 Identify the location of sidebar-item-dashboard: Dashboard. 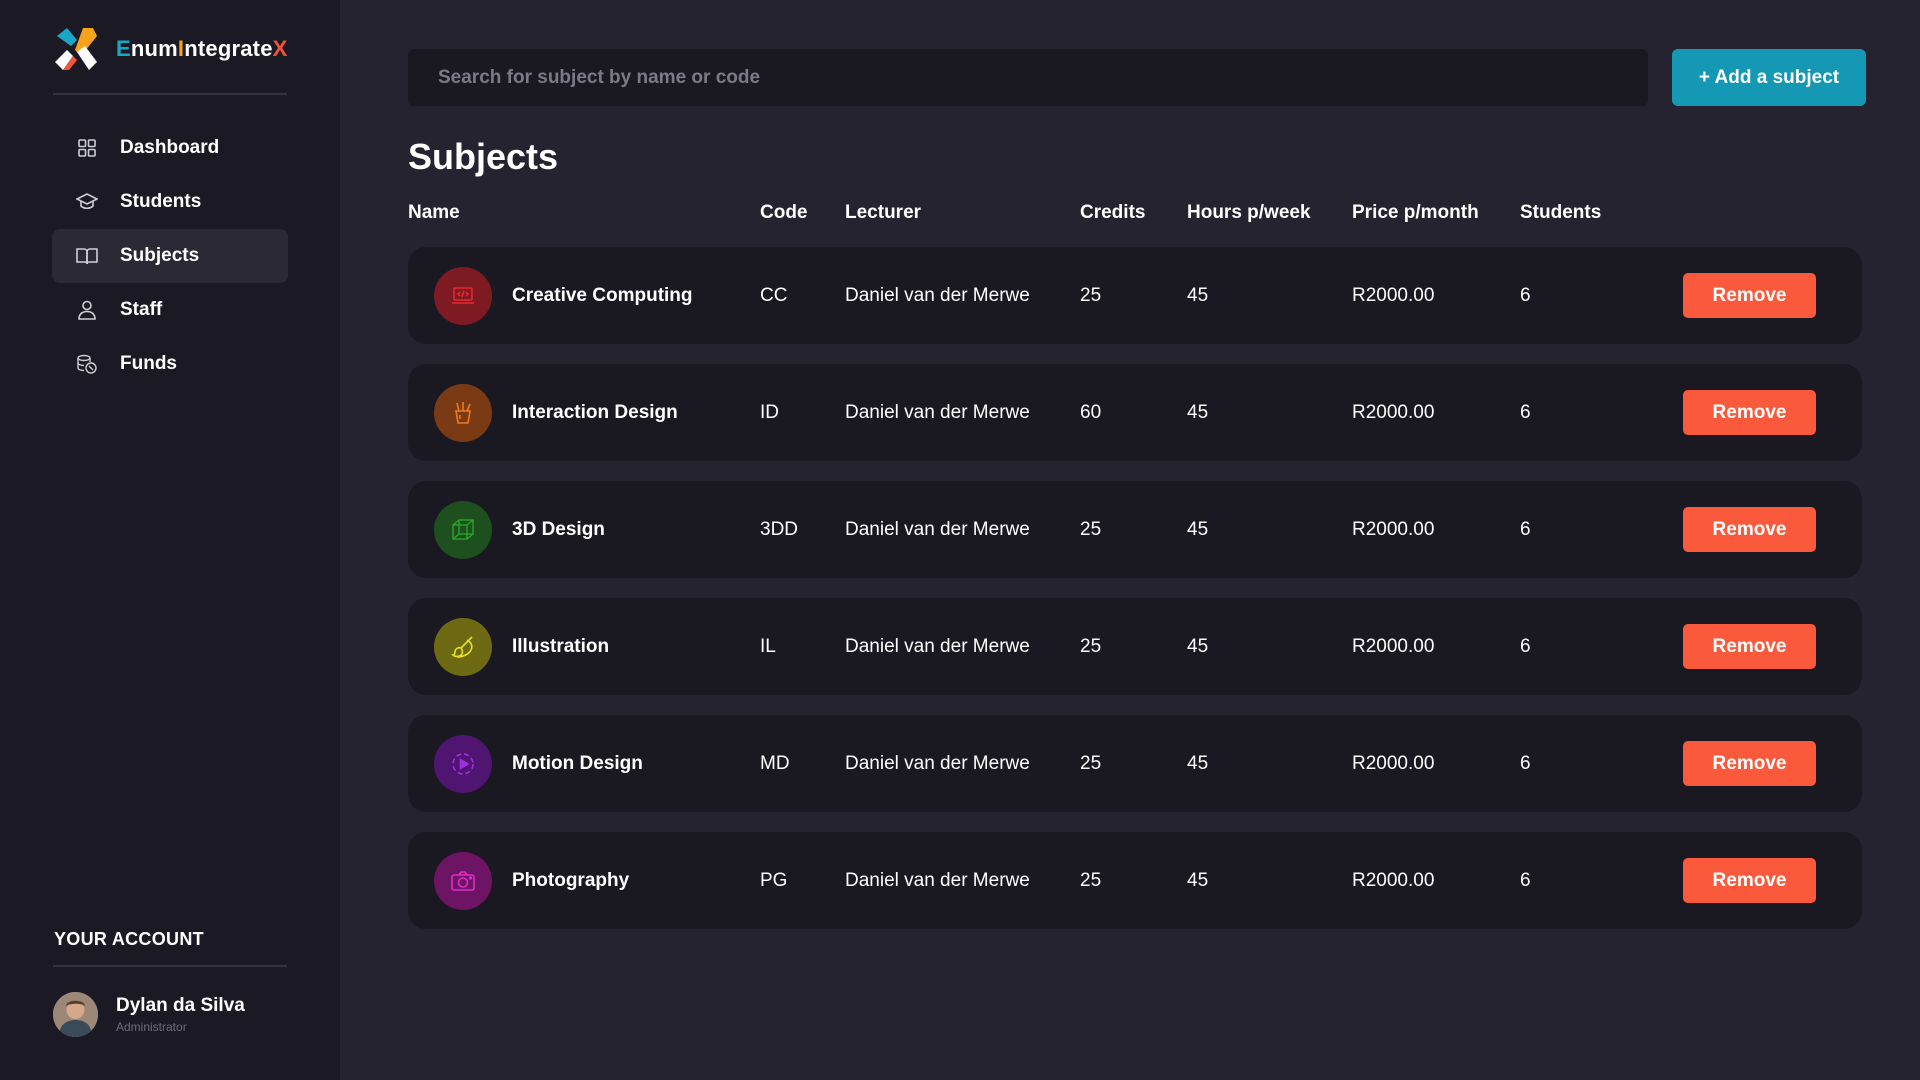
(170, 148).